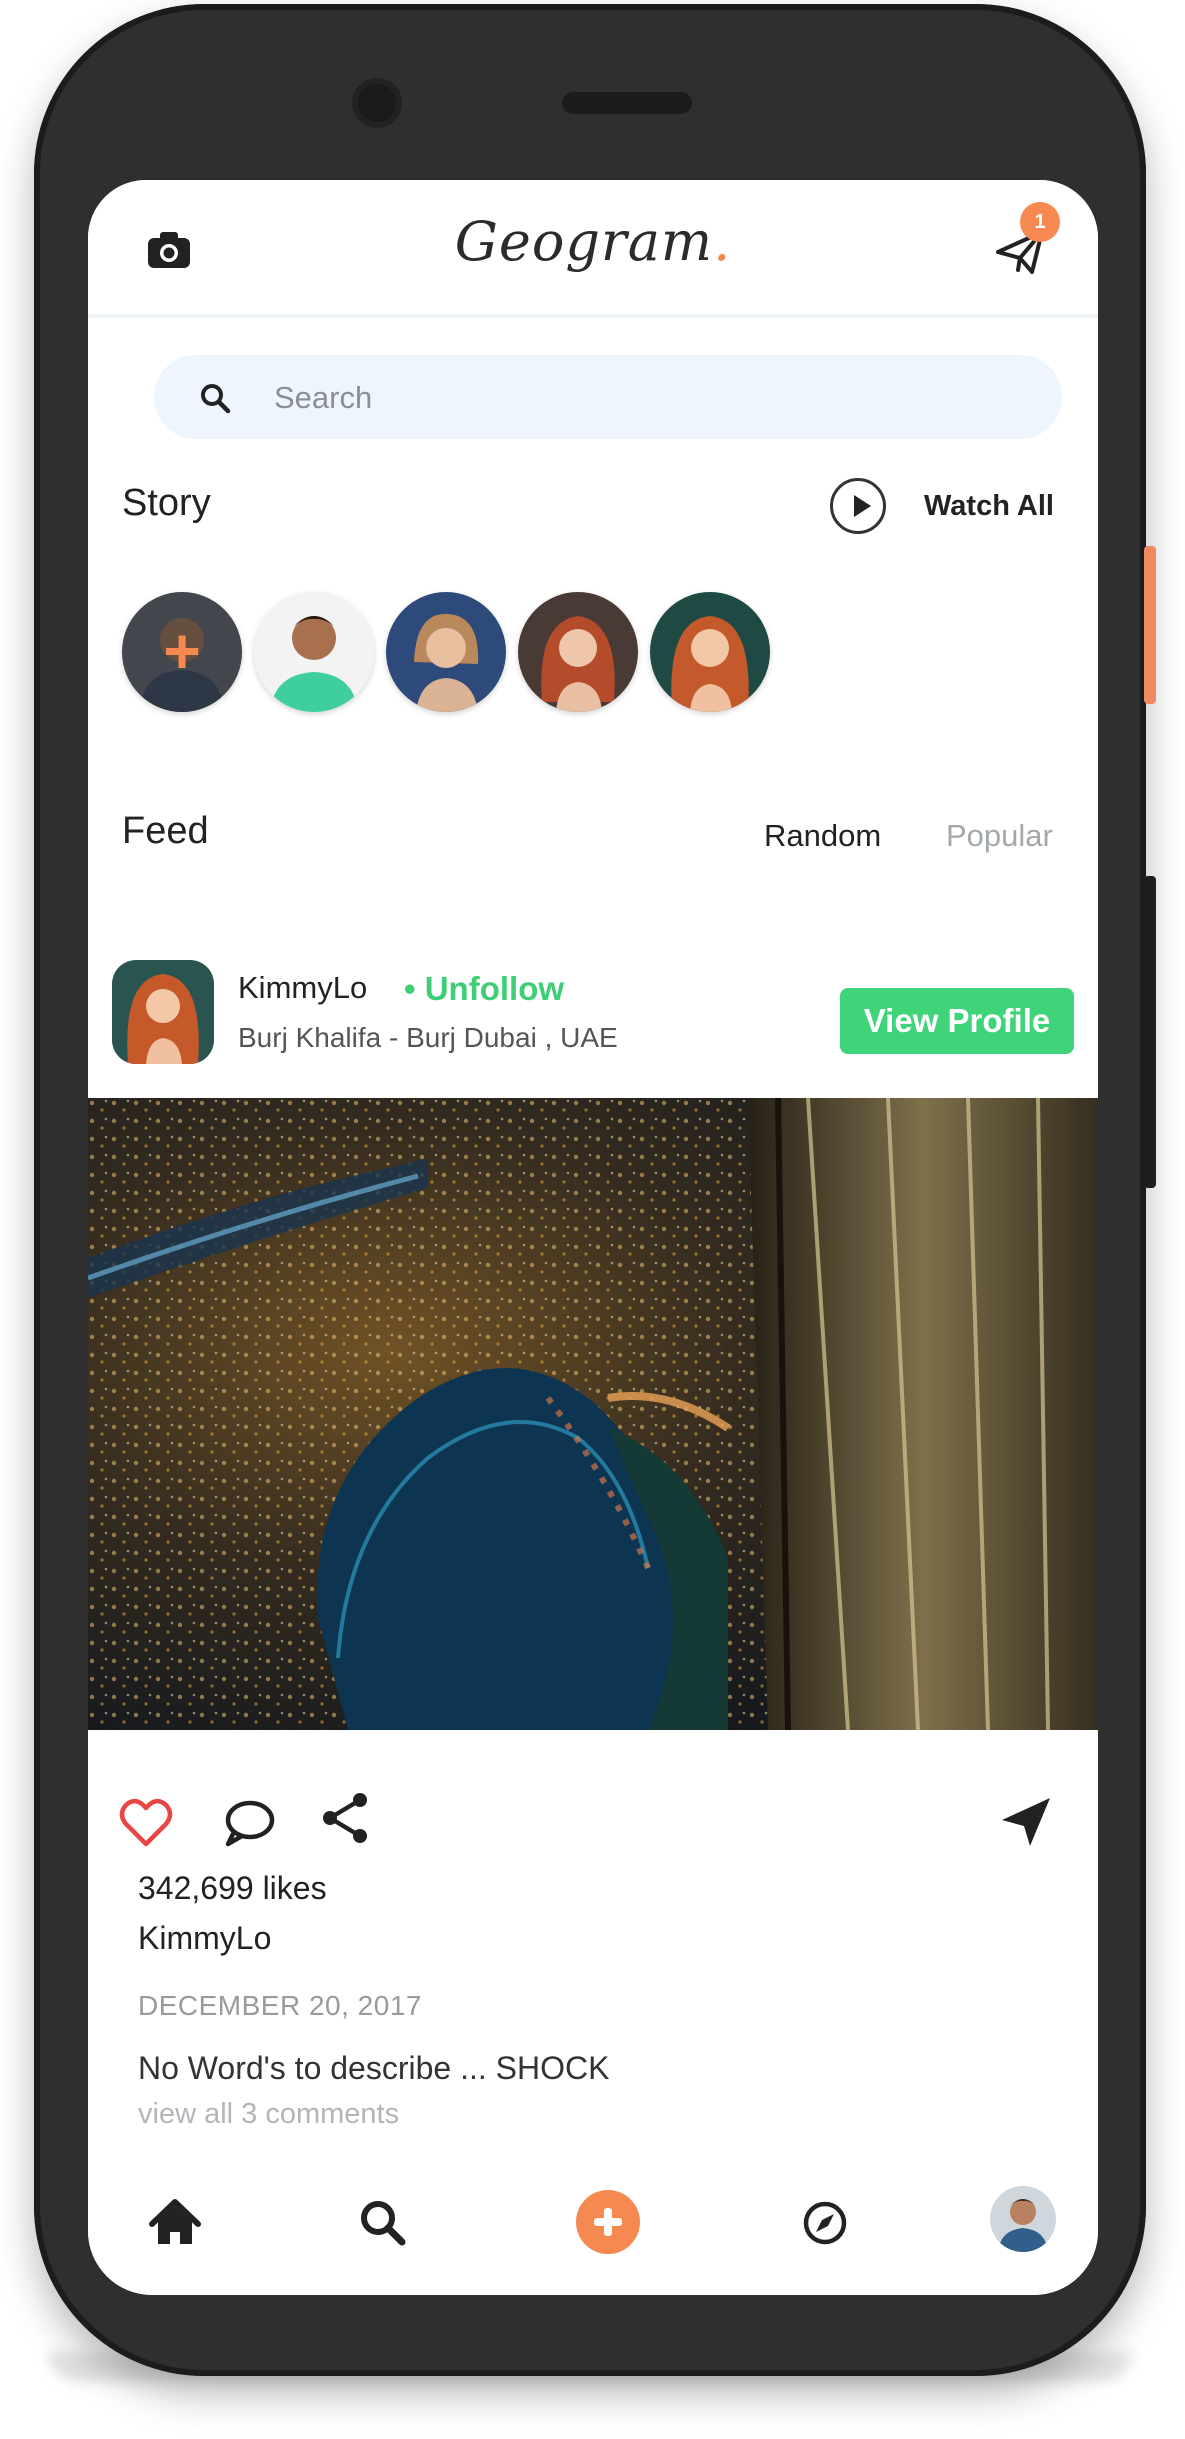  I want to click on home-icon, so click(175, 2223).